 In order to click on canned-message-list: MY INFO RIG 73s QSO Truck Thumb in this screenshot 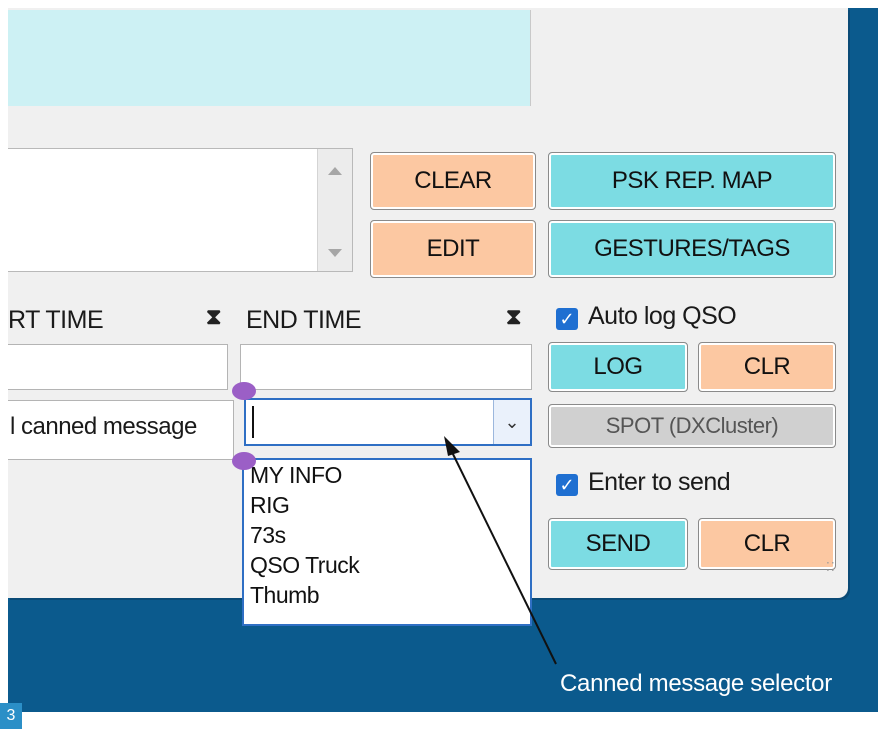, I will do `click(387, 542)`.